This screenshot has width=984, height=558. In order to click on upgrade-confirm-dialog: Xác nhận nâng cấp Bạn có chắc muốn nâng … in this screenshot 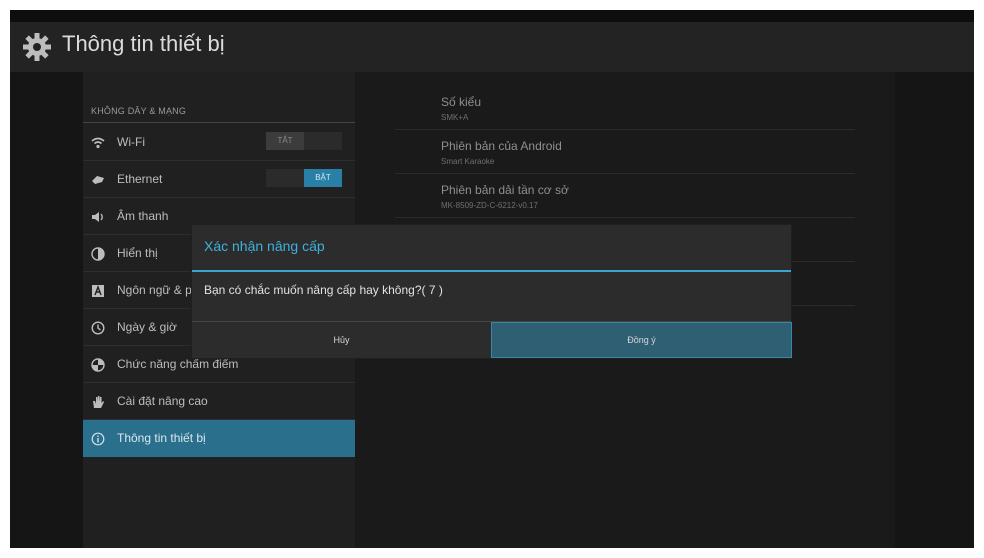, I will do `click(491, 291)`.